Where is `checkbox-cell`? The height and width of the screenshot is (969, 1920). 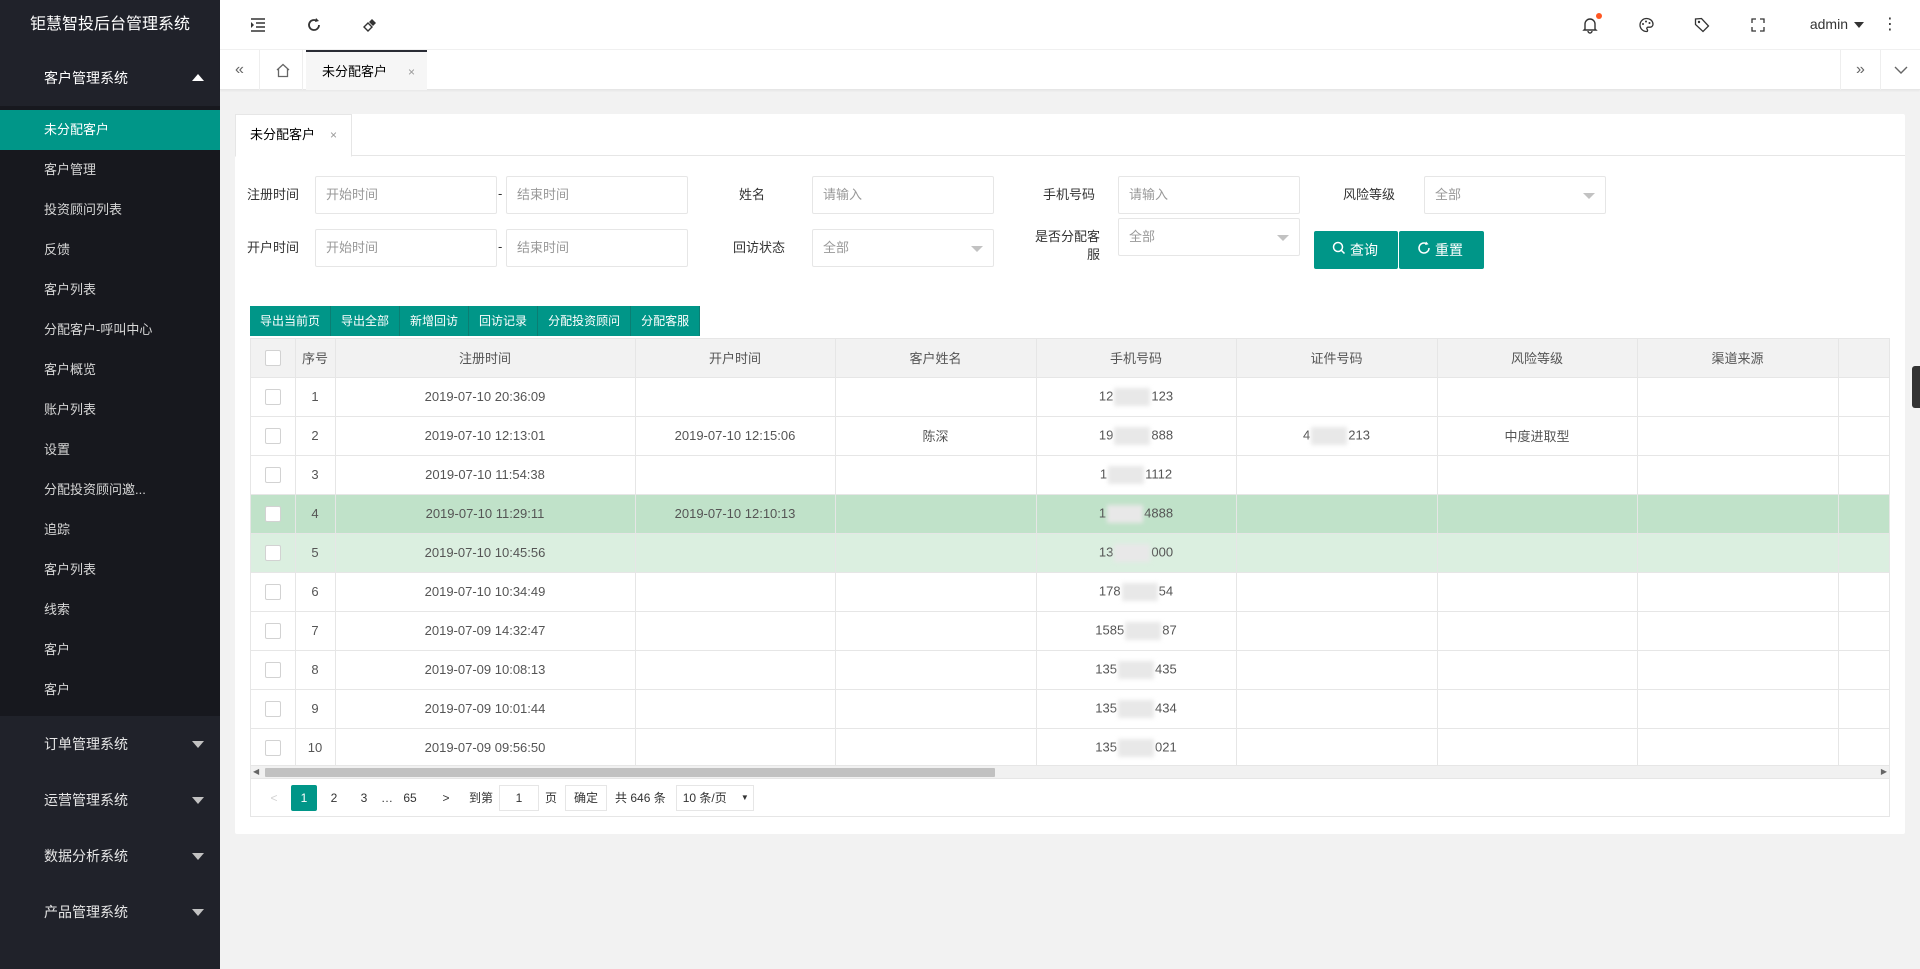 checkbox-cell is located at coordinates (273, 397).